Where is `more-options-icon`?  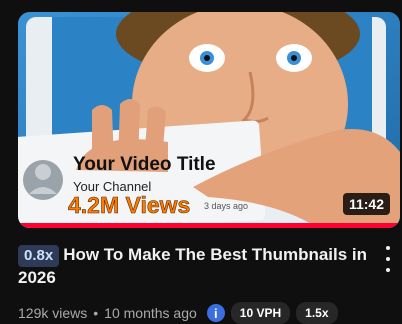
more-options-icon is located at coordinates (388, 259).